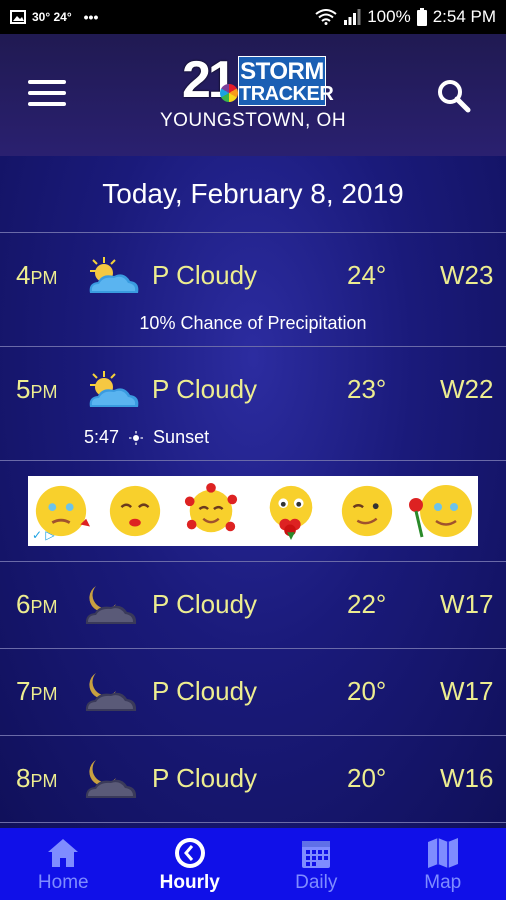 The width and height of the screenshot is (506, 900). Describe the element at coordinates (102, 437) in the screenshot. I see `sunset-time: 5:47` at that location.